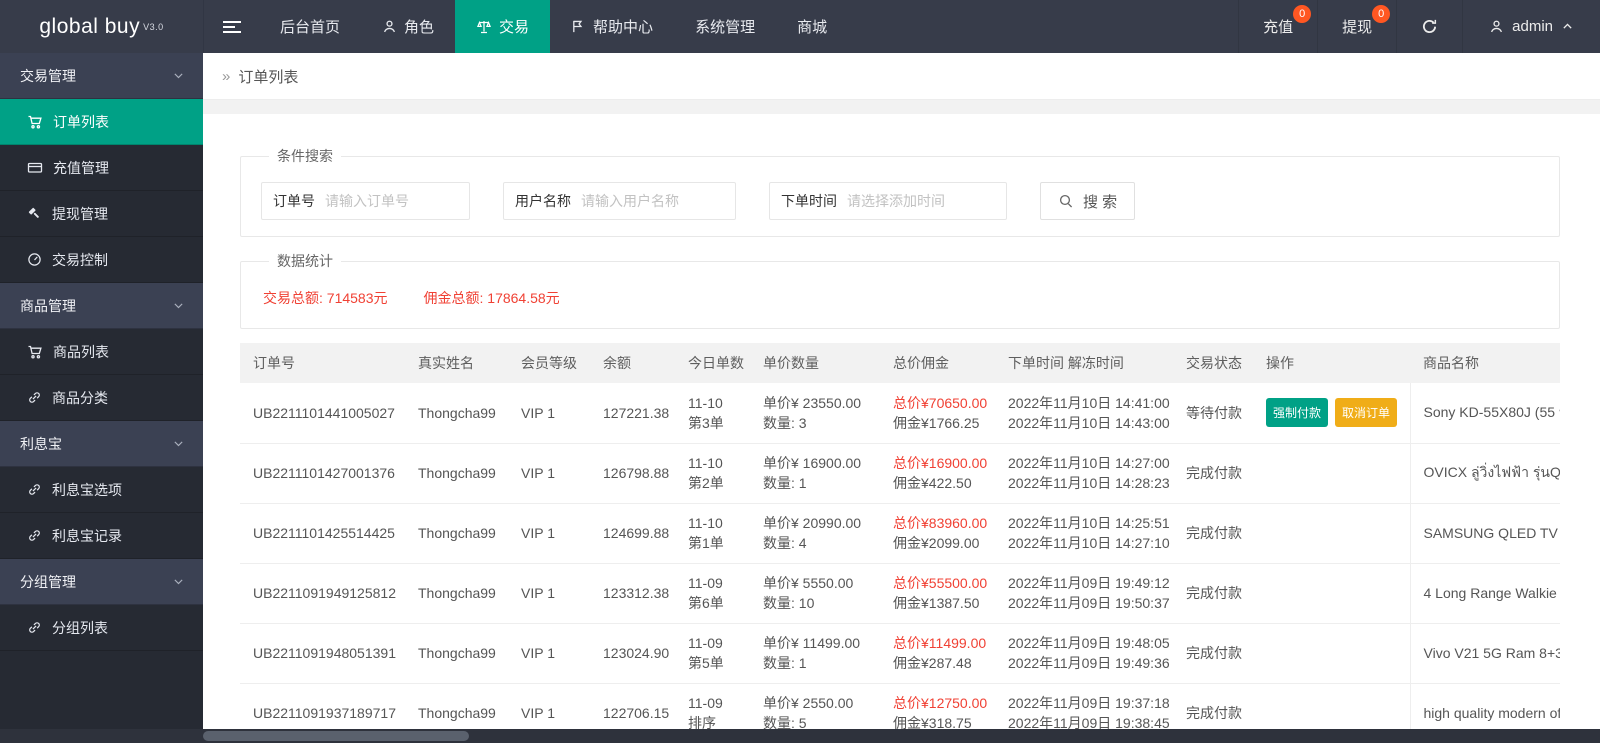 The width and height of the screenshot is (1600, 743). What do you see at coordinates (1531, 26) in the screenshot?
I see `user-menu: admin` at bounding box center [1531, 26].